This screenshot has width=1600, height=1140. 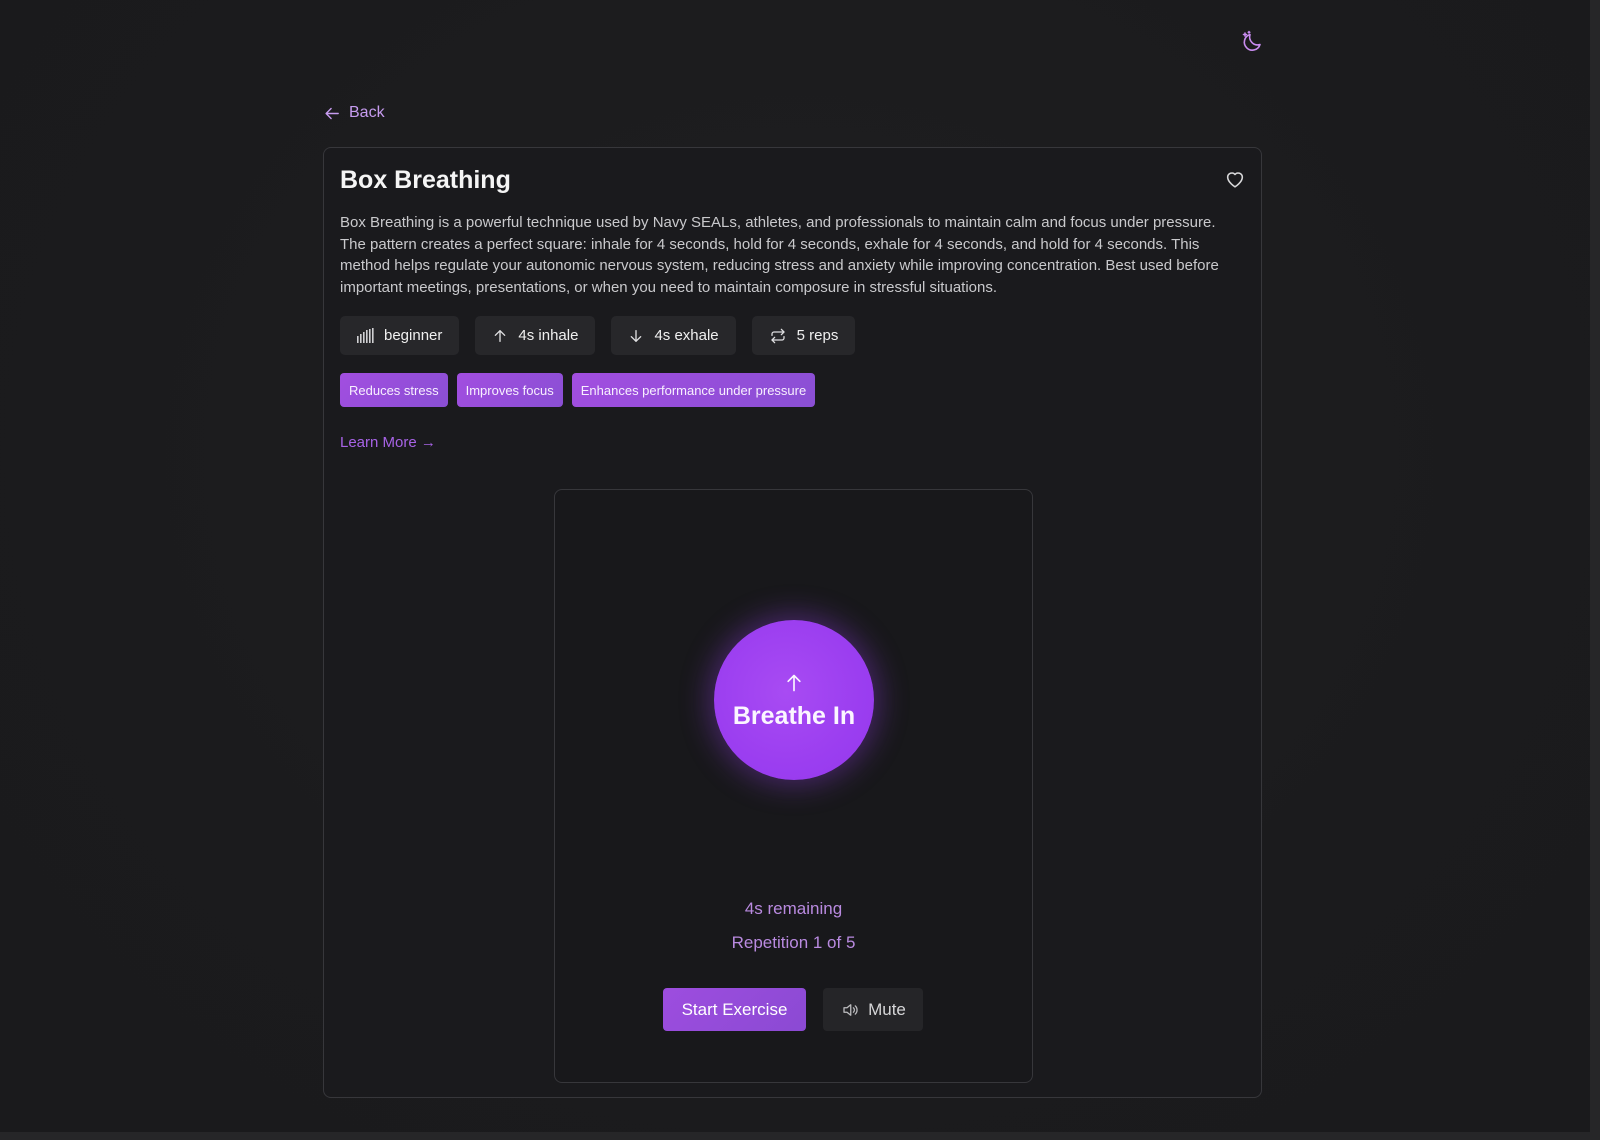 What do you see at coordinates (548, 335) in the screenshot?
I see `stat-label: 4s inhale` at bounding box center [548, 335].